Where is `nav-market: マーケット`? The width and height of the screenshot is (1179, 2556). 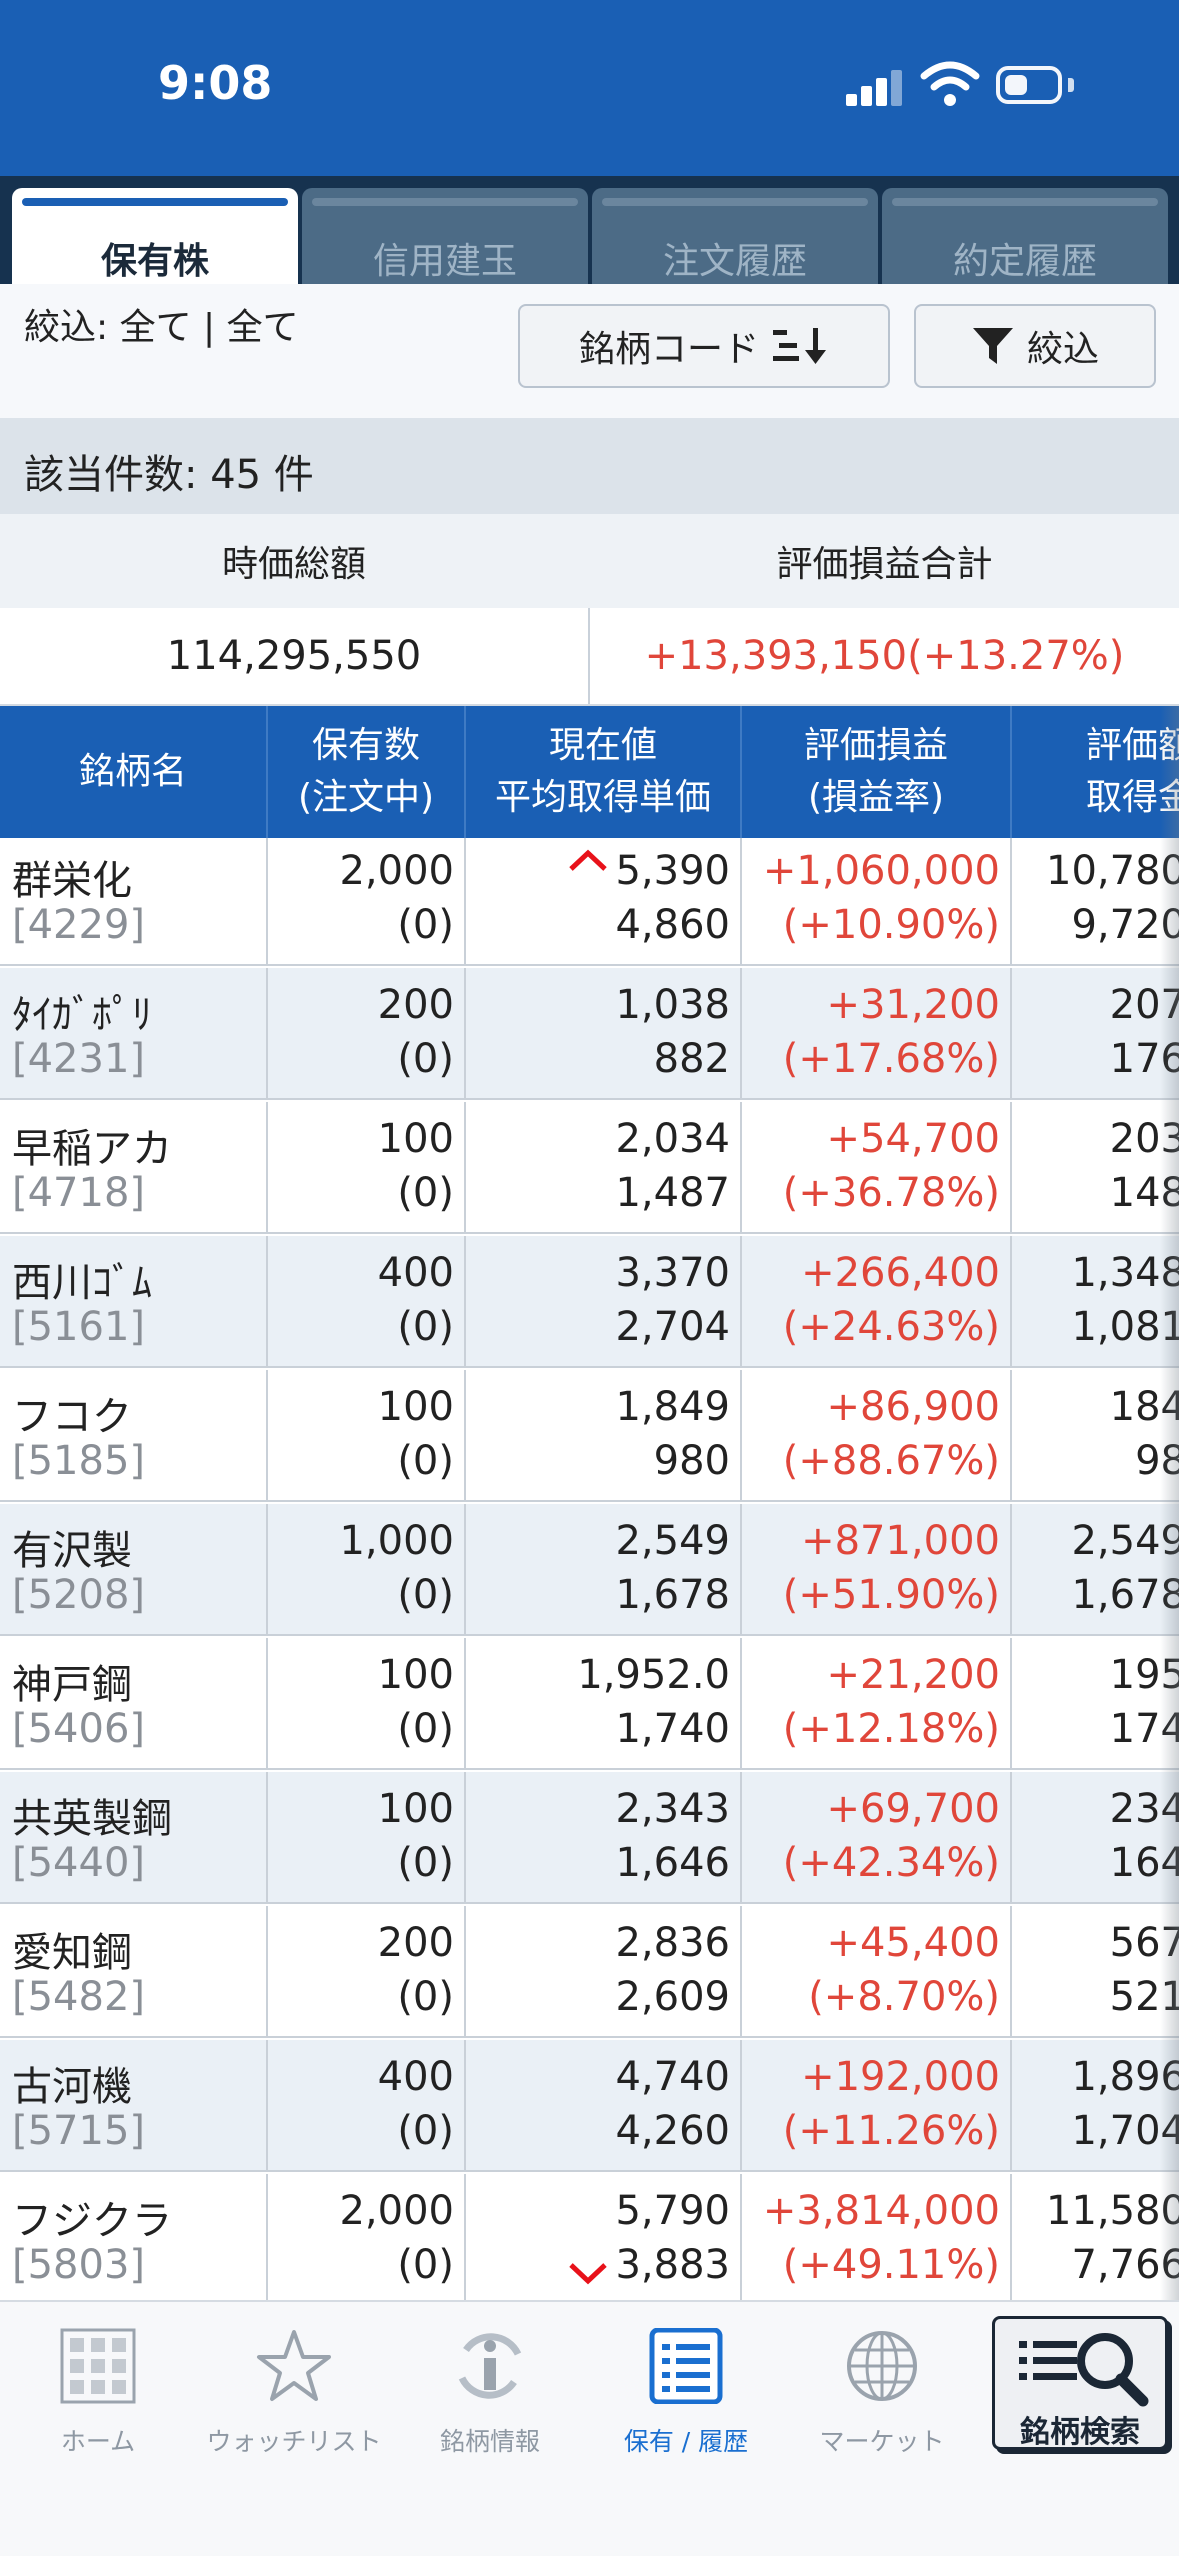
nav-market: マーケット is located at coordinates (882, 2392).